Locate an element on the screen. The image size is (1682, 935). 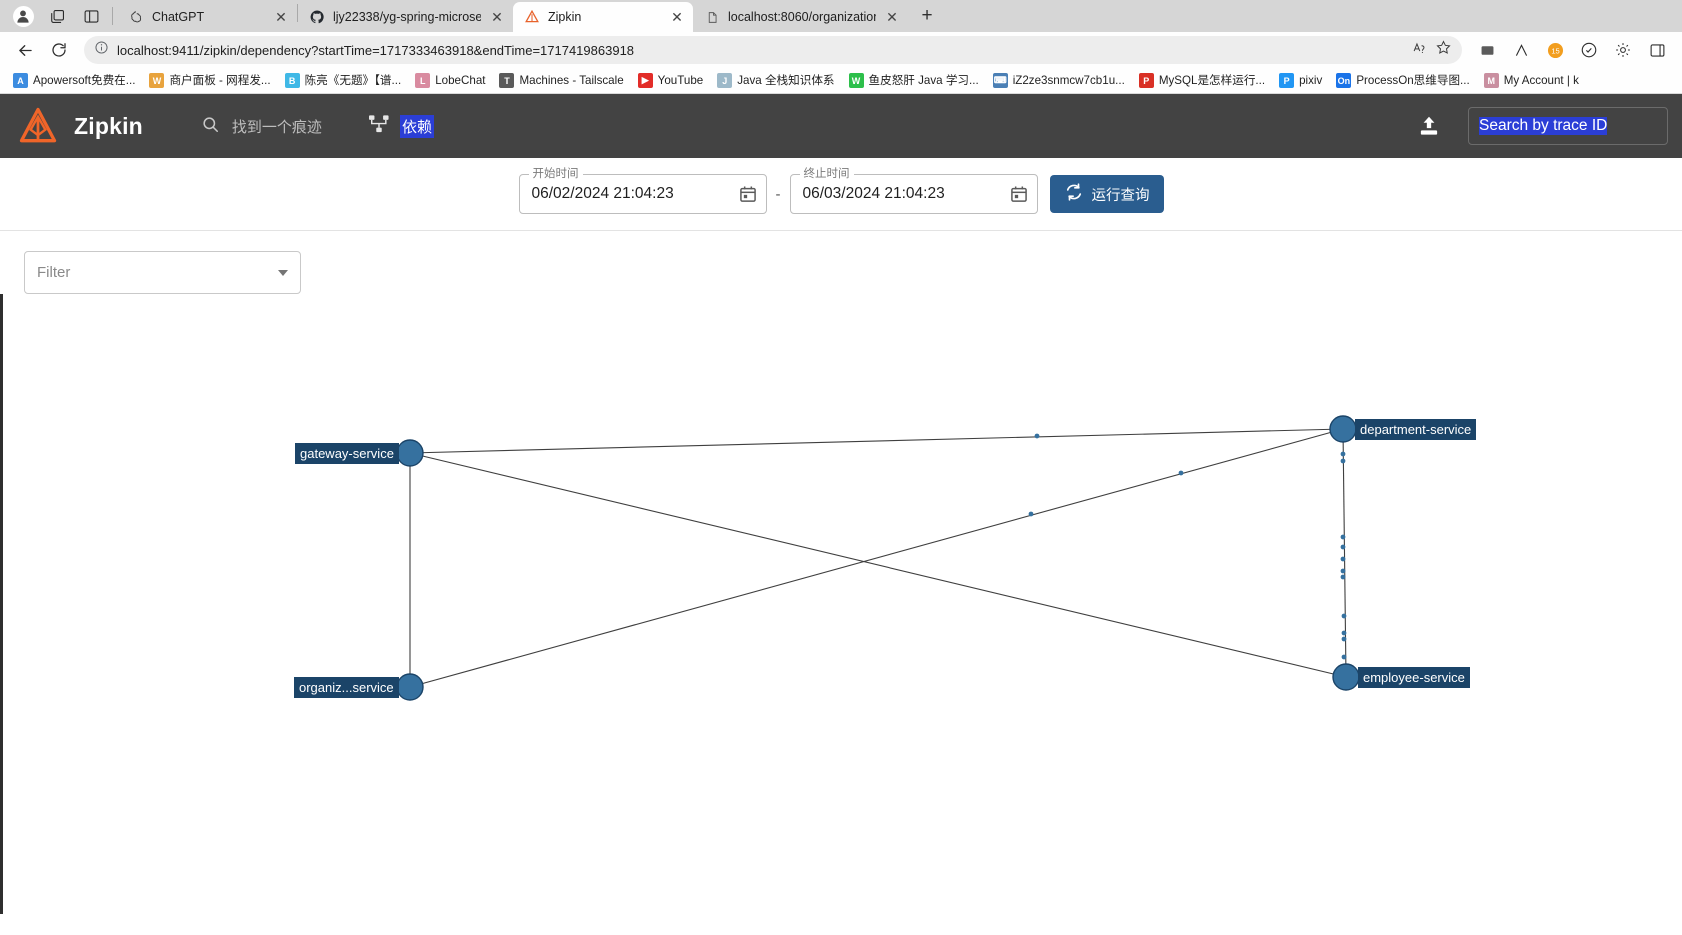
extension-count-icon: 15 is located at coordinates (1555, 50).